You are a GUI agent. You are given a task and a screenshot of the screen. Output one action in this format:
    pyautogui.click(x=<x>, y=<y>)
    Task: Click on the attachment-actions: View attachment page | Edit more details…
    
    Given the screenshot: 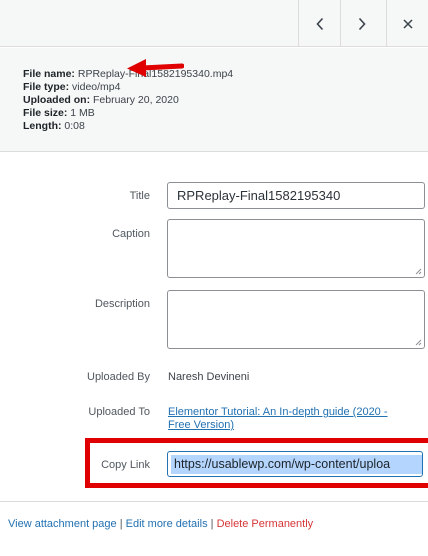 What is the action you would take?
    pyautogui.click(x=160, y=524)
    